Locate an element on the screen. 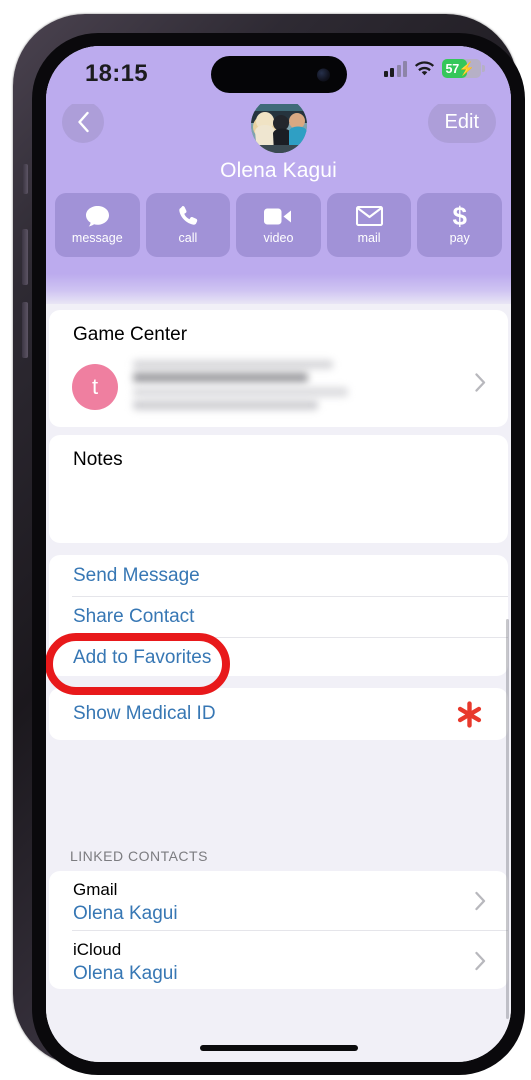 The image size is (531, 1080). share-contact-action: Share Contact is located at coordinates (278, 617).